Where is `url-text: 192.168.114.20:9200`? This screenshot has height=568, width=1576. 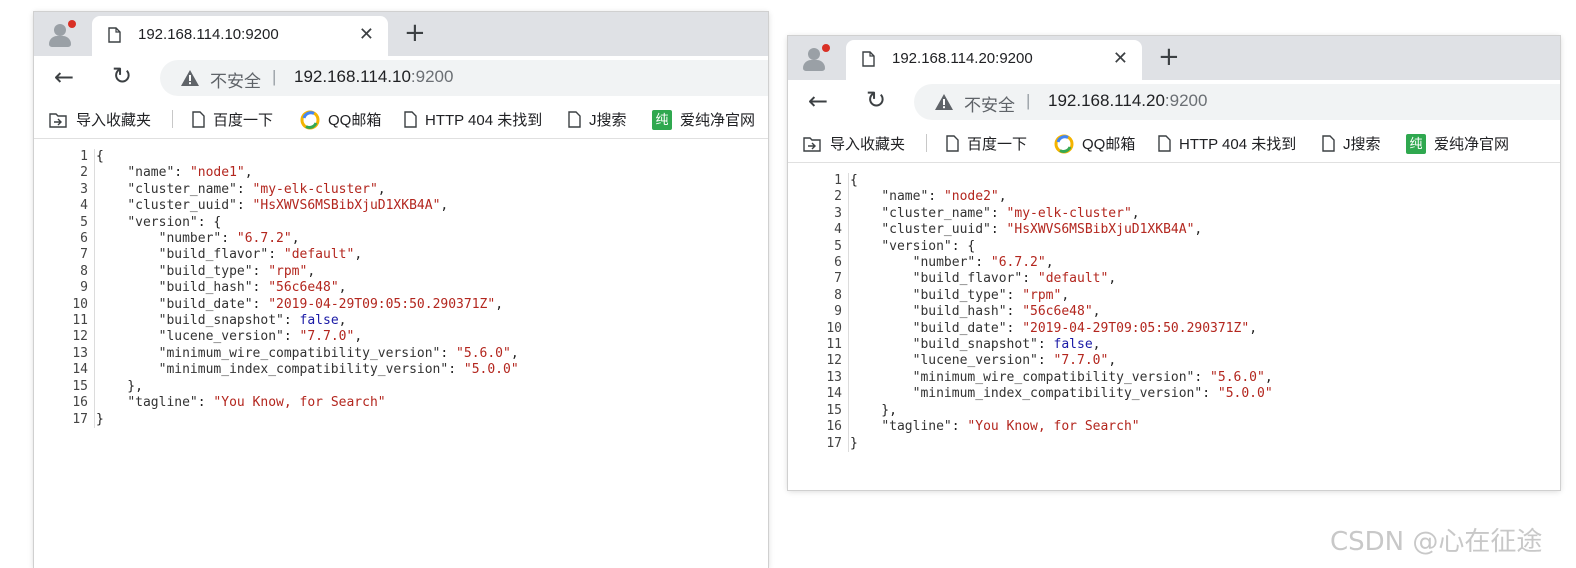
url-text: 192.168.114.20:9200 is located at coordinates (1127, 101).